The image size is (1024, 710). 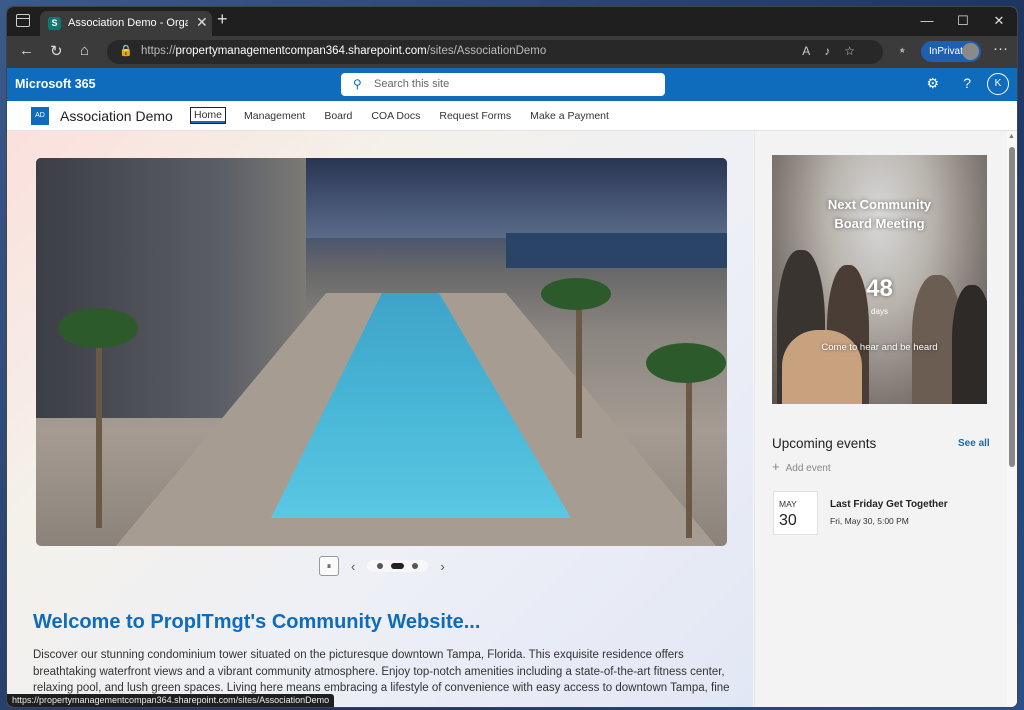 I want to click on home-button: ⌂, so click(x=84, y=50).